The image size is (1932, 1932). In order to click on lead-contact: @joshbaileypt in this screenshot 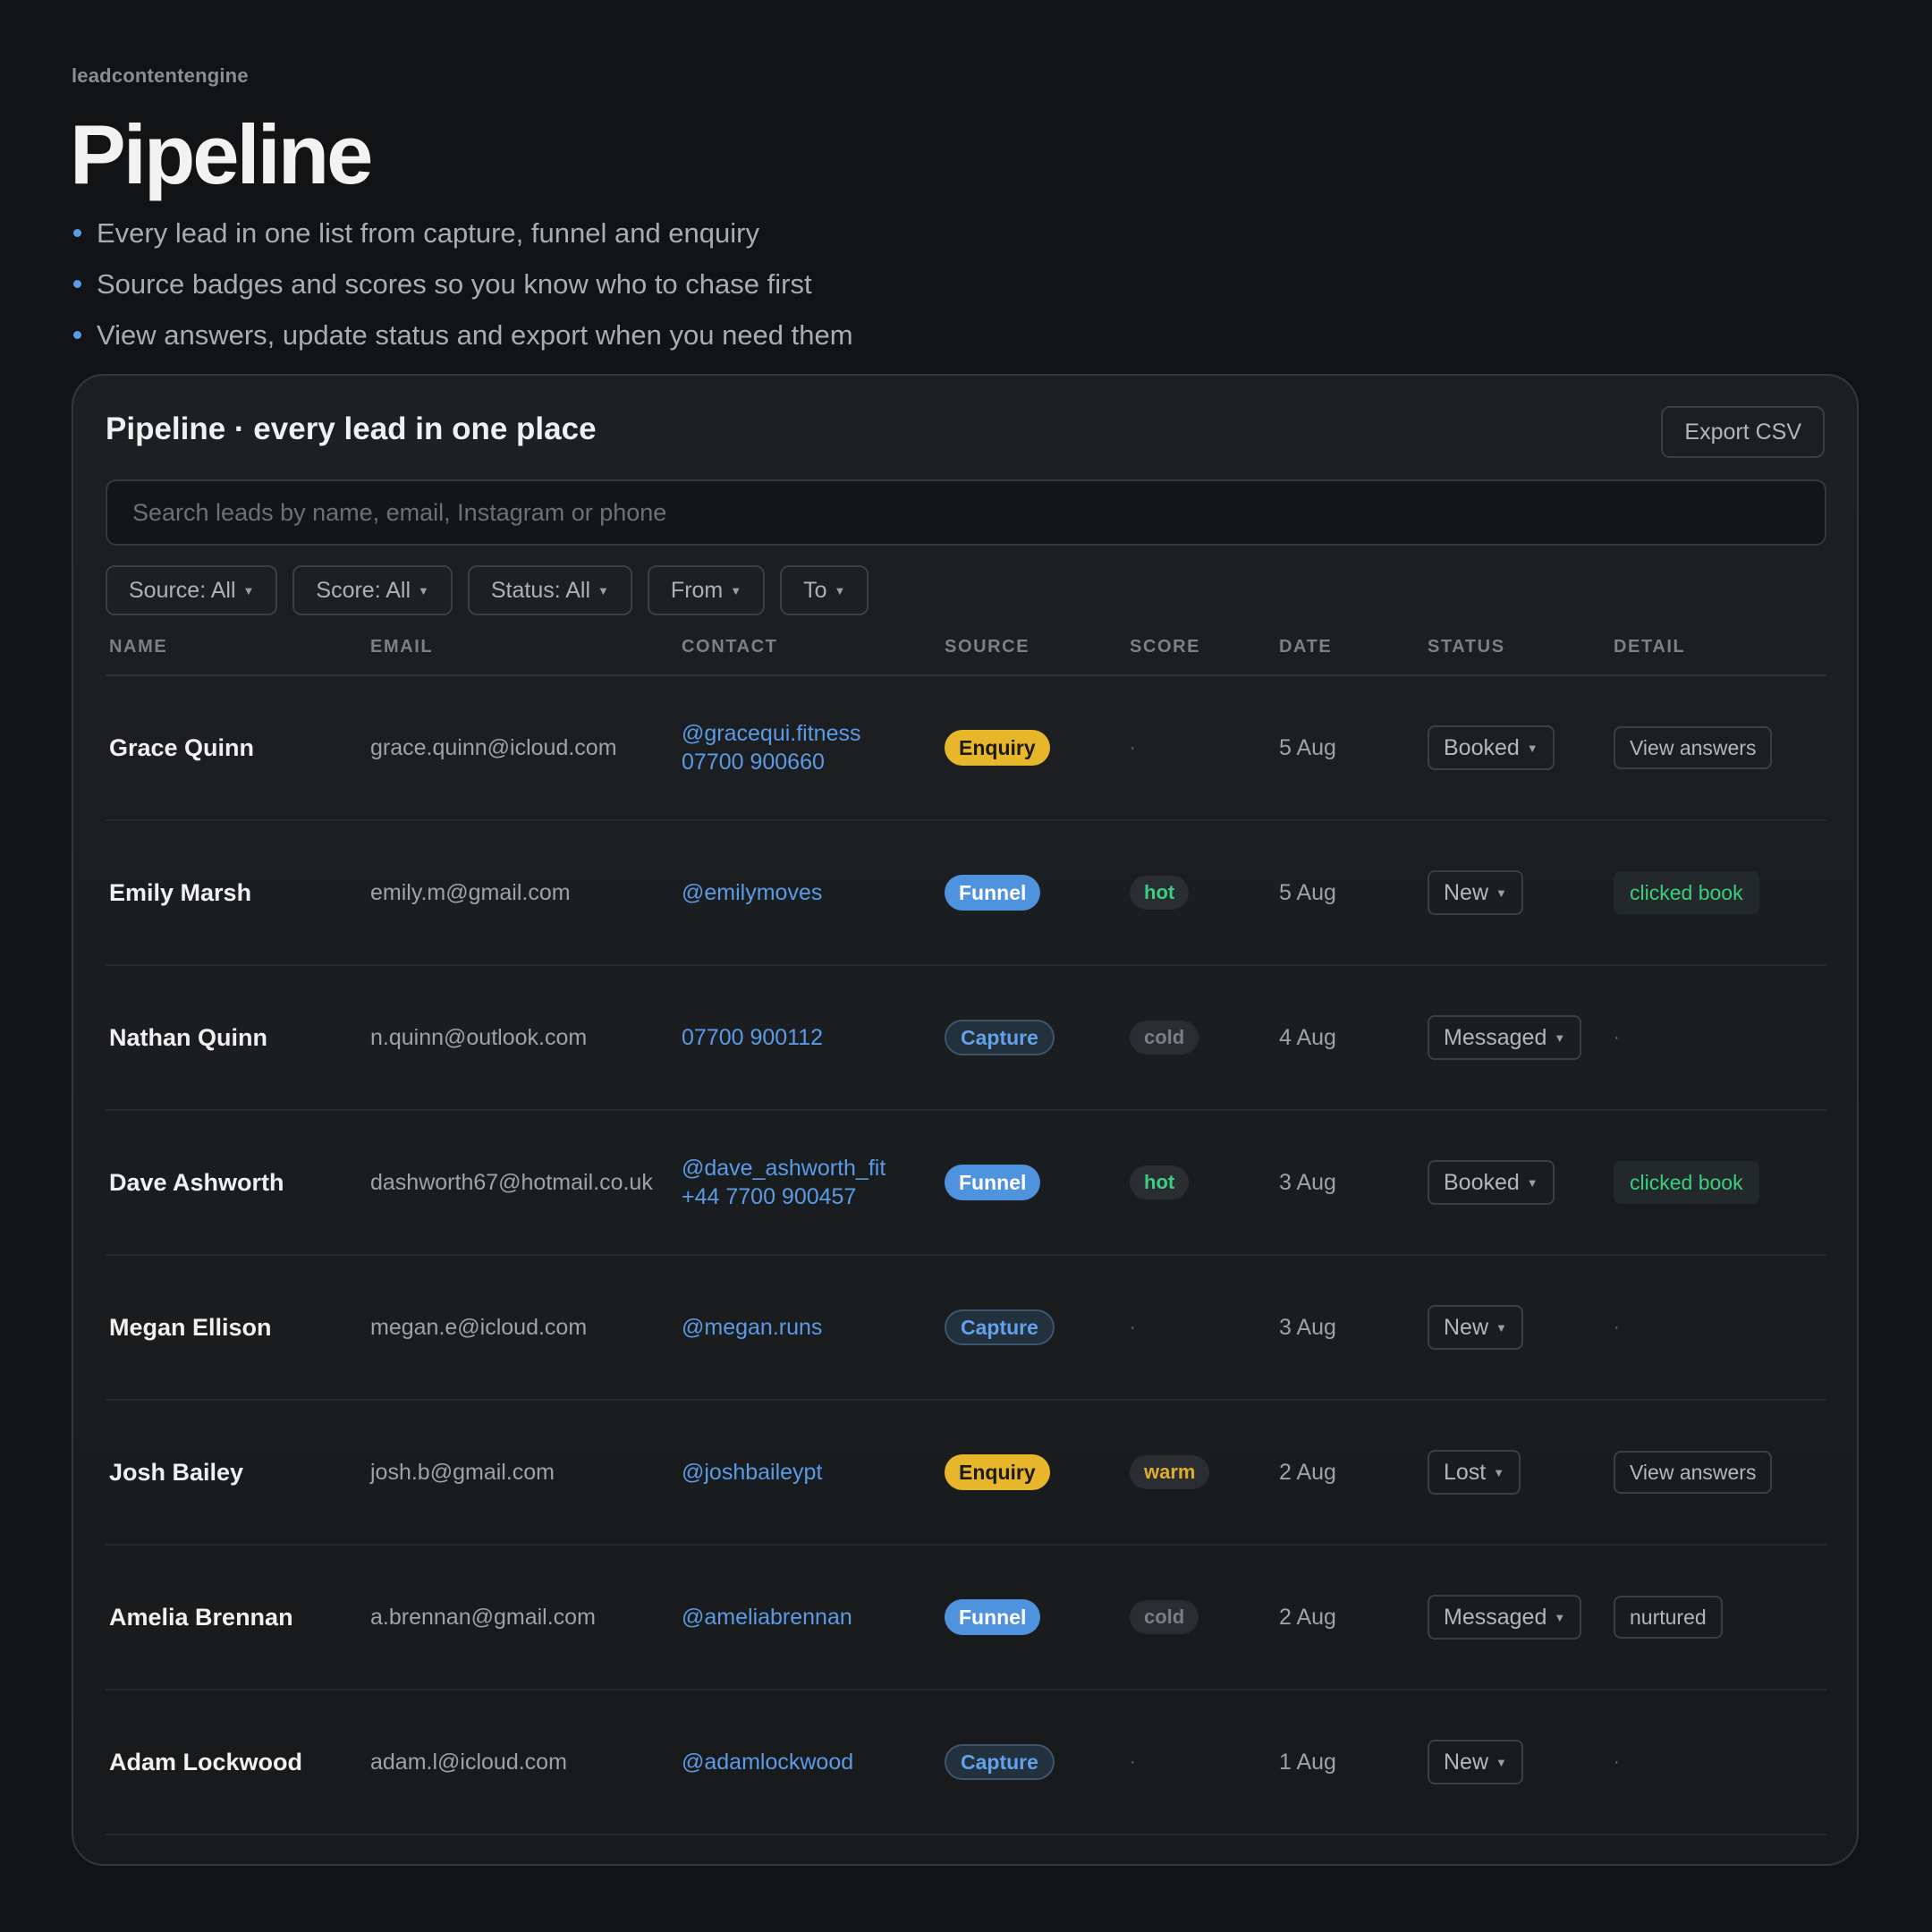, I will do `click(752, 1472)`.